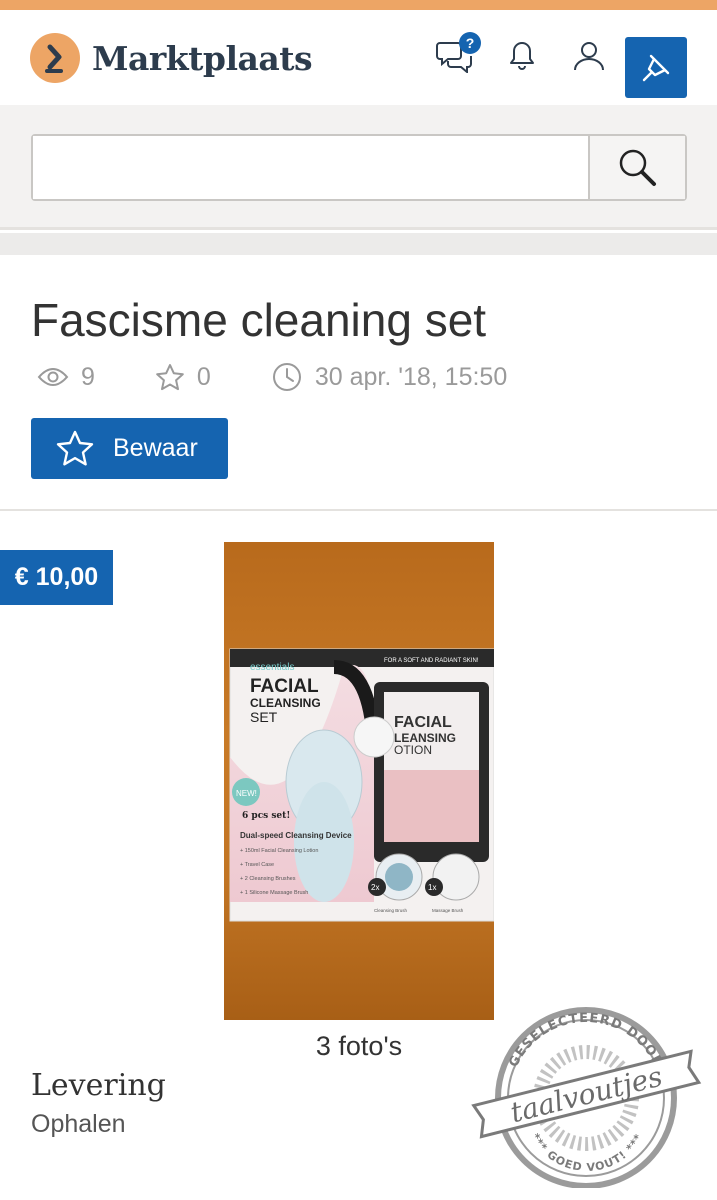  I want to click on logo-icon, so click(55, 58).